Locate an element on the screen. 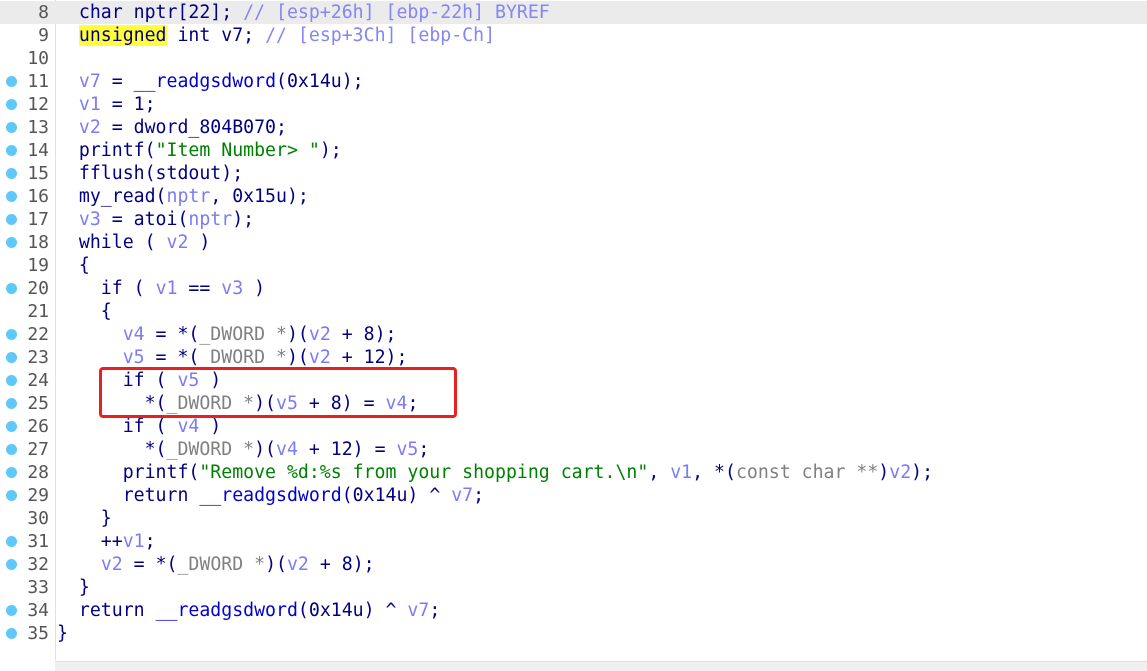 This screenshot has height=671, width=1147. code-line: 32 v2 = *(_DWORD *)(v2 + 8); is located at coordinates (573, 564).